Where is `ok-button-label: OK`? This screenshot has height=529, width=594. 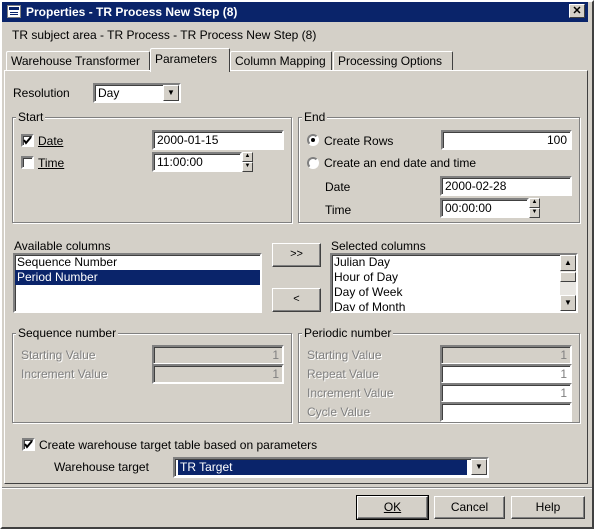 ok-button-label: OK is located at coordinates (392, 507).